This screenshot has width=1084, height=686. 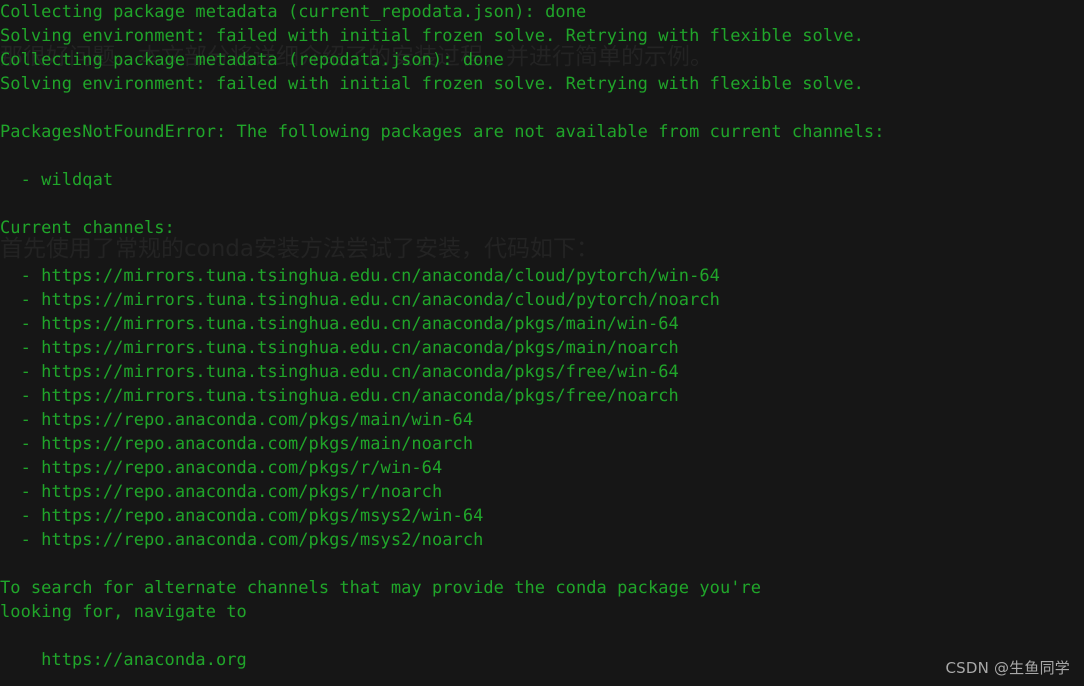 What do you see at coordinates (57, 180) in the screenshot?
I see `terminal-line: - wildqat` at bounding box center [57, 180].